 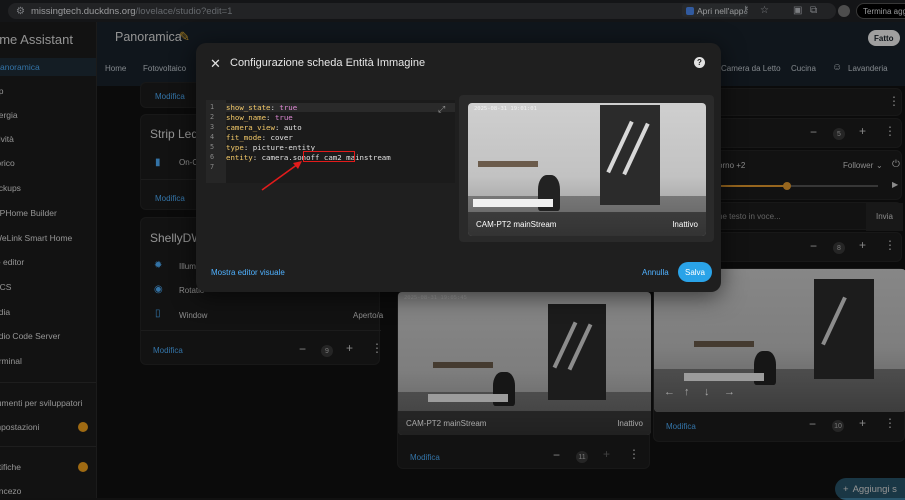 I want to click on show-visual-editor-button: Mostra editor visuale, so click(x=248, y=272).